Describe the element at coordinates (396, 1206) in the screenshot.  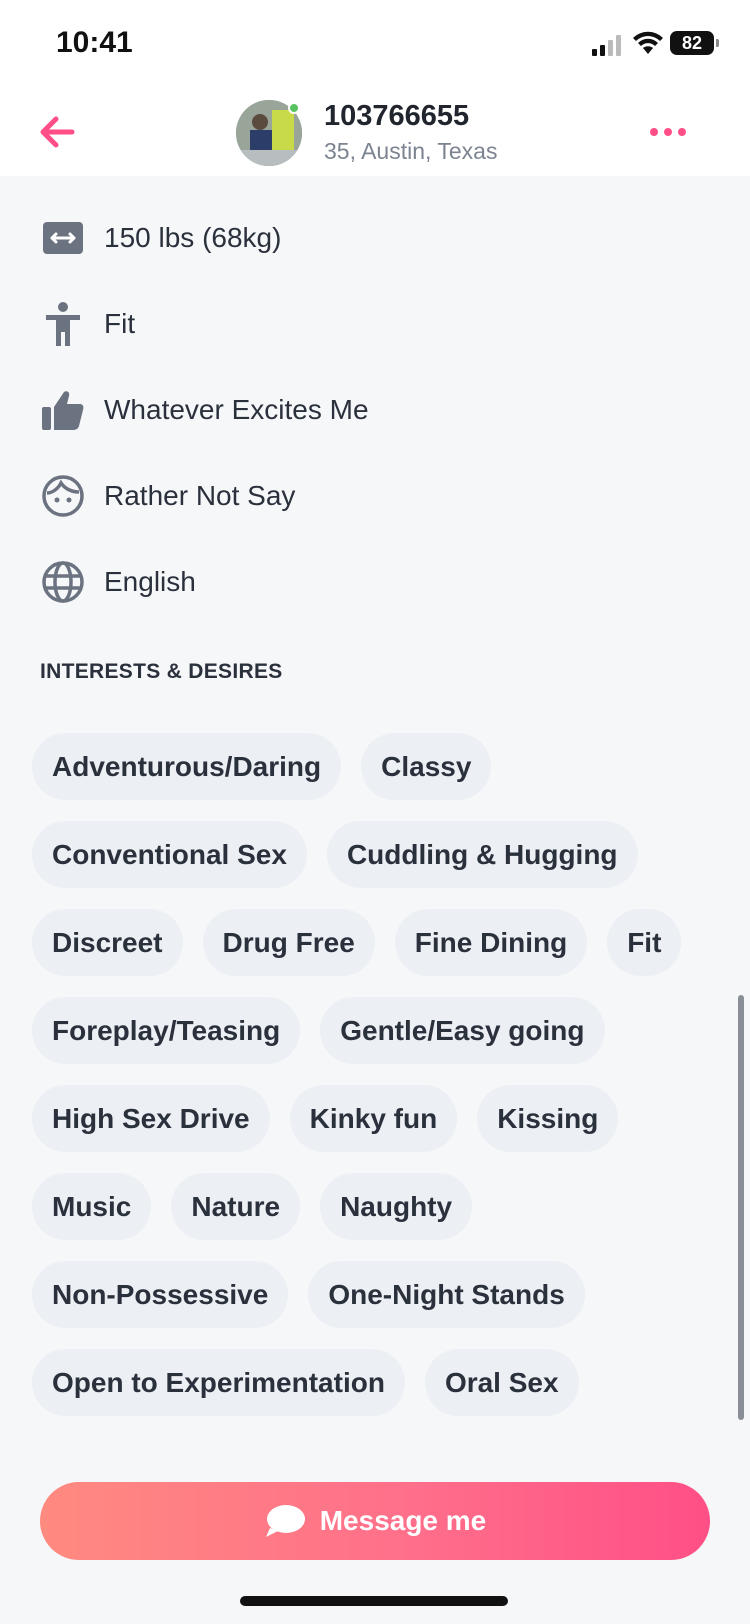
I see `interest-chip: Naughty` at that location.